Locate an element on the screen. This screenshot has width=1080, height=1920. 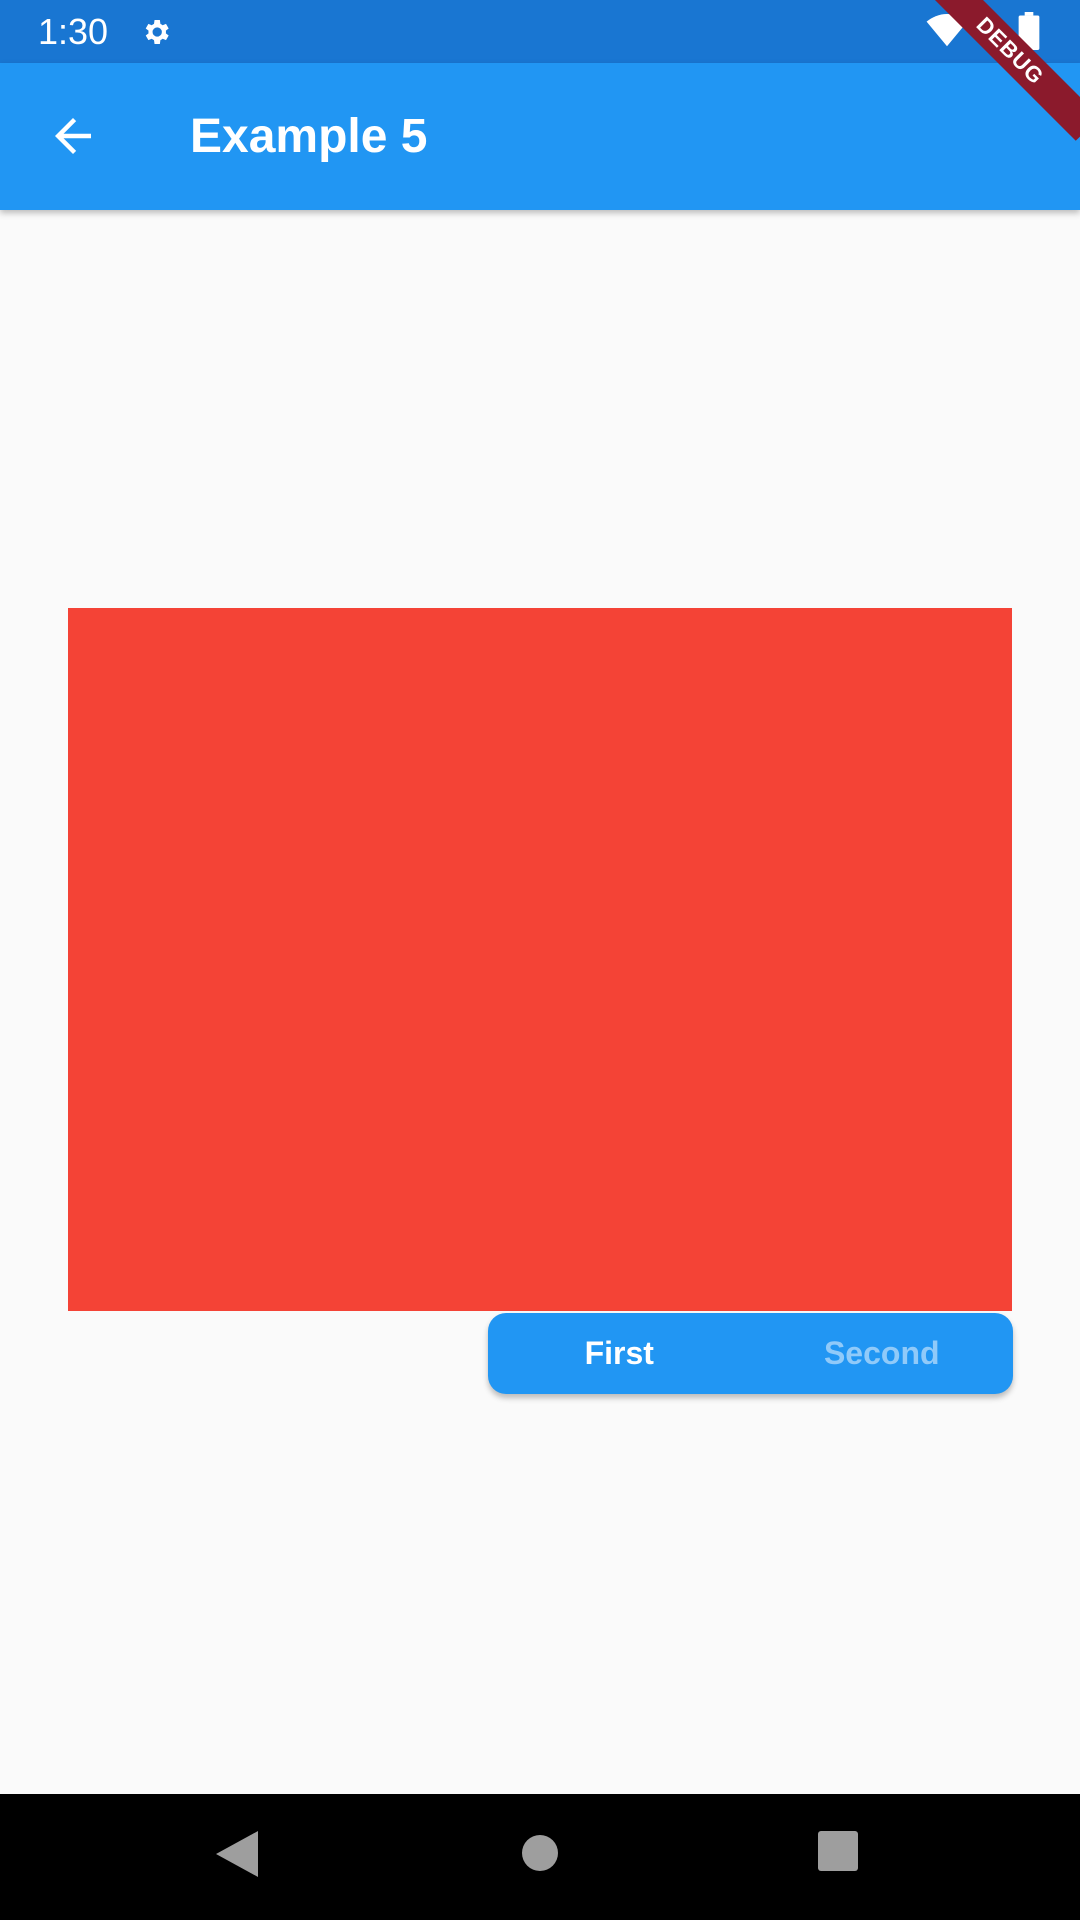
back-triangle-icon is located at coordinates (237, 1854).